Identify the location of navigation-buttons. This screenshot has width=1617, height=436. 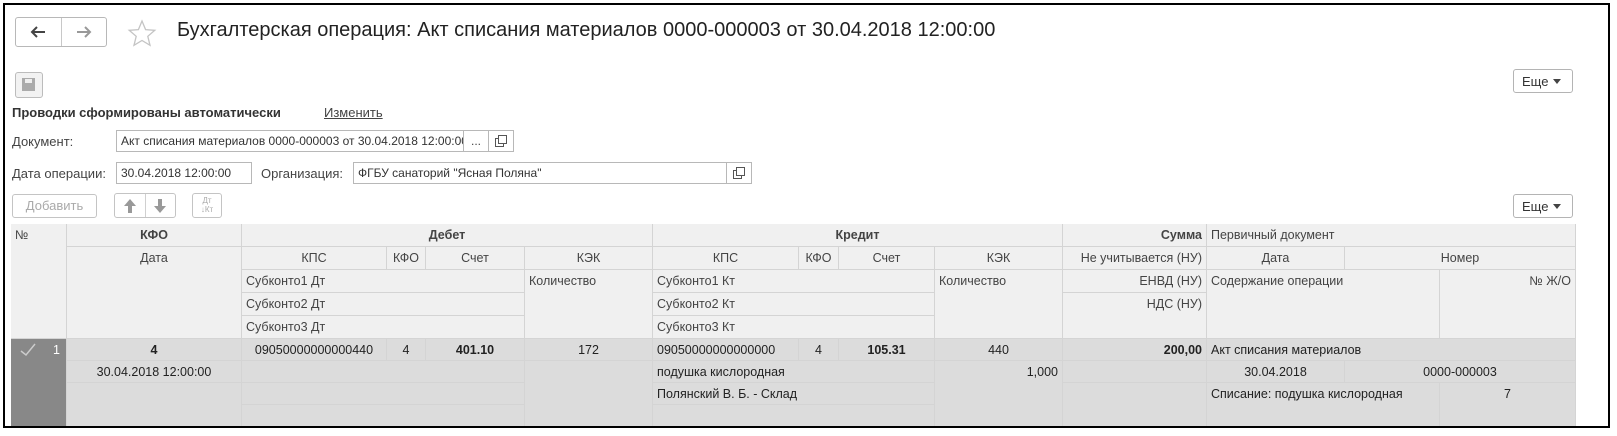
(61, 32).